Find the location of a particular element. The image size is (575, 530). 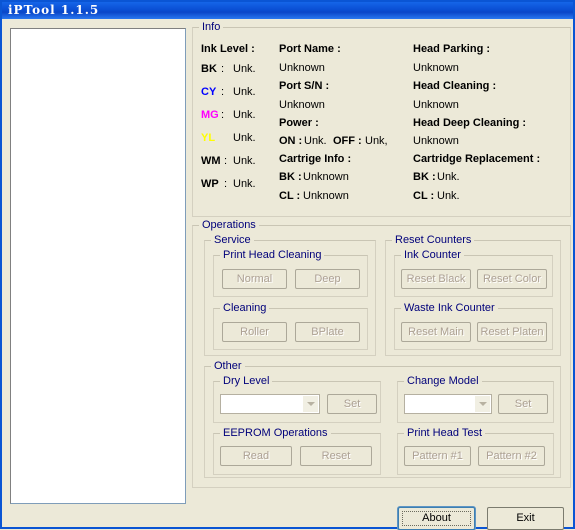

eeprom-read-button: Read is located at coordinates (256, 456).